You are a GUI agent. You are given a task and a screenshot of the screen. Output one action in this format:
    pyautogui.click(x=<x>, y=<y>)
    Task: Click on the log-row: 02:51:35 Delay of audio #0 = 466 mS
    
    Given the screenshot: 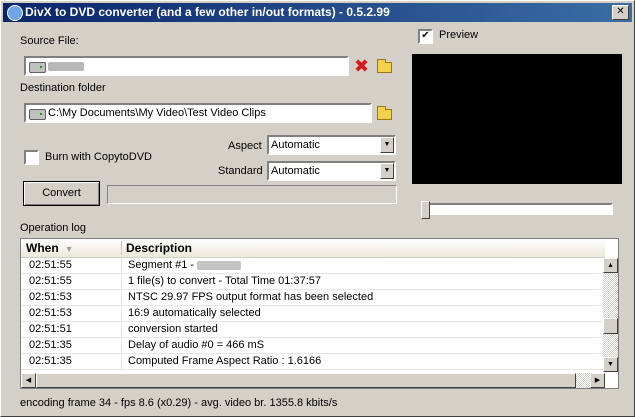 What is the action you would take?
    pyautogui.click(x=313, y=346)
    